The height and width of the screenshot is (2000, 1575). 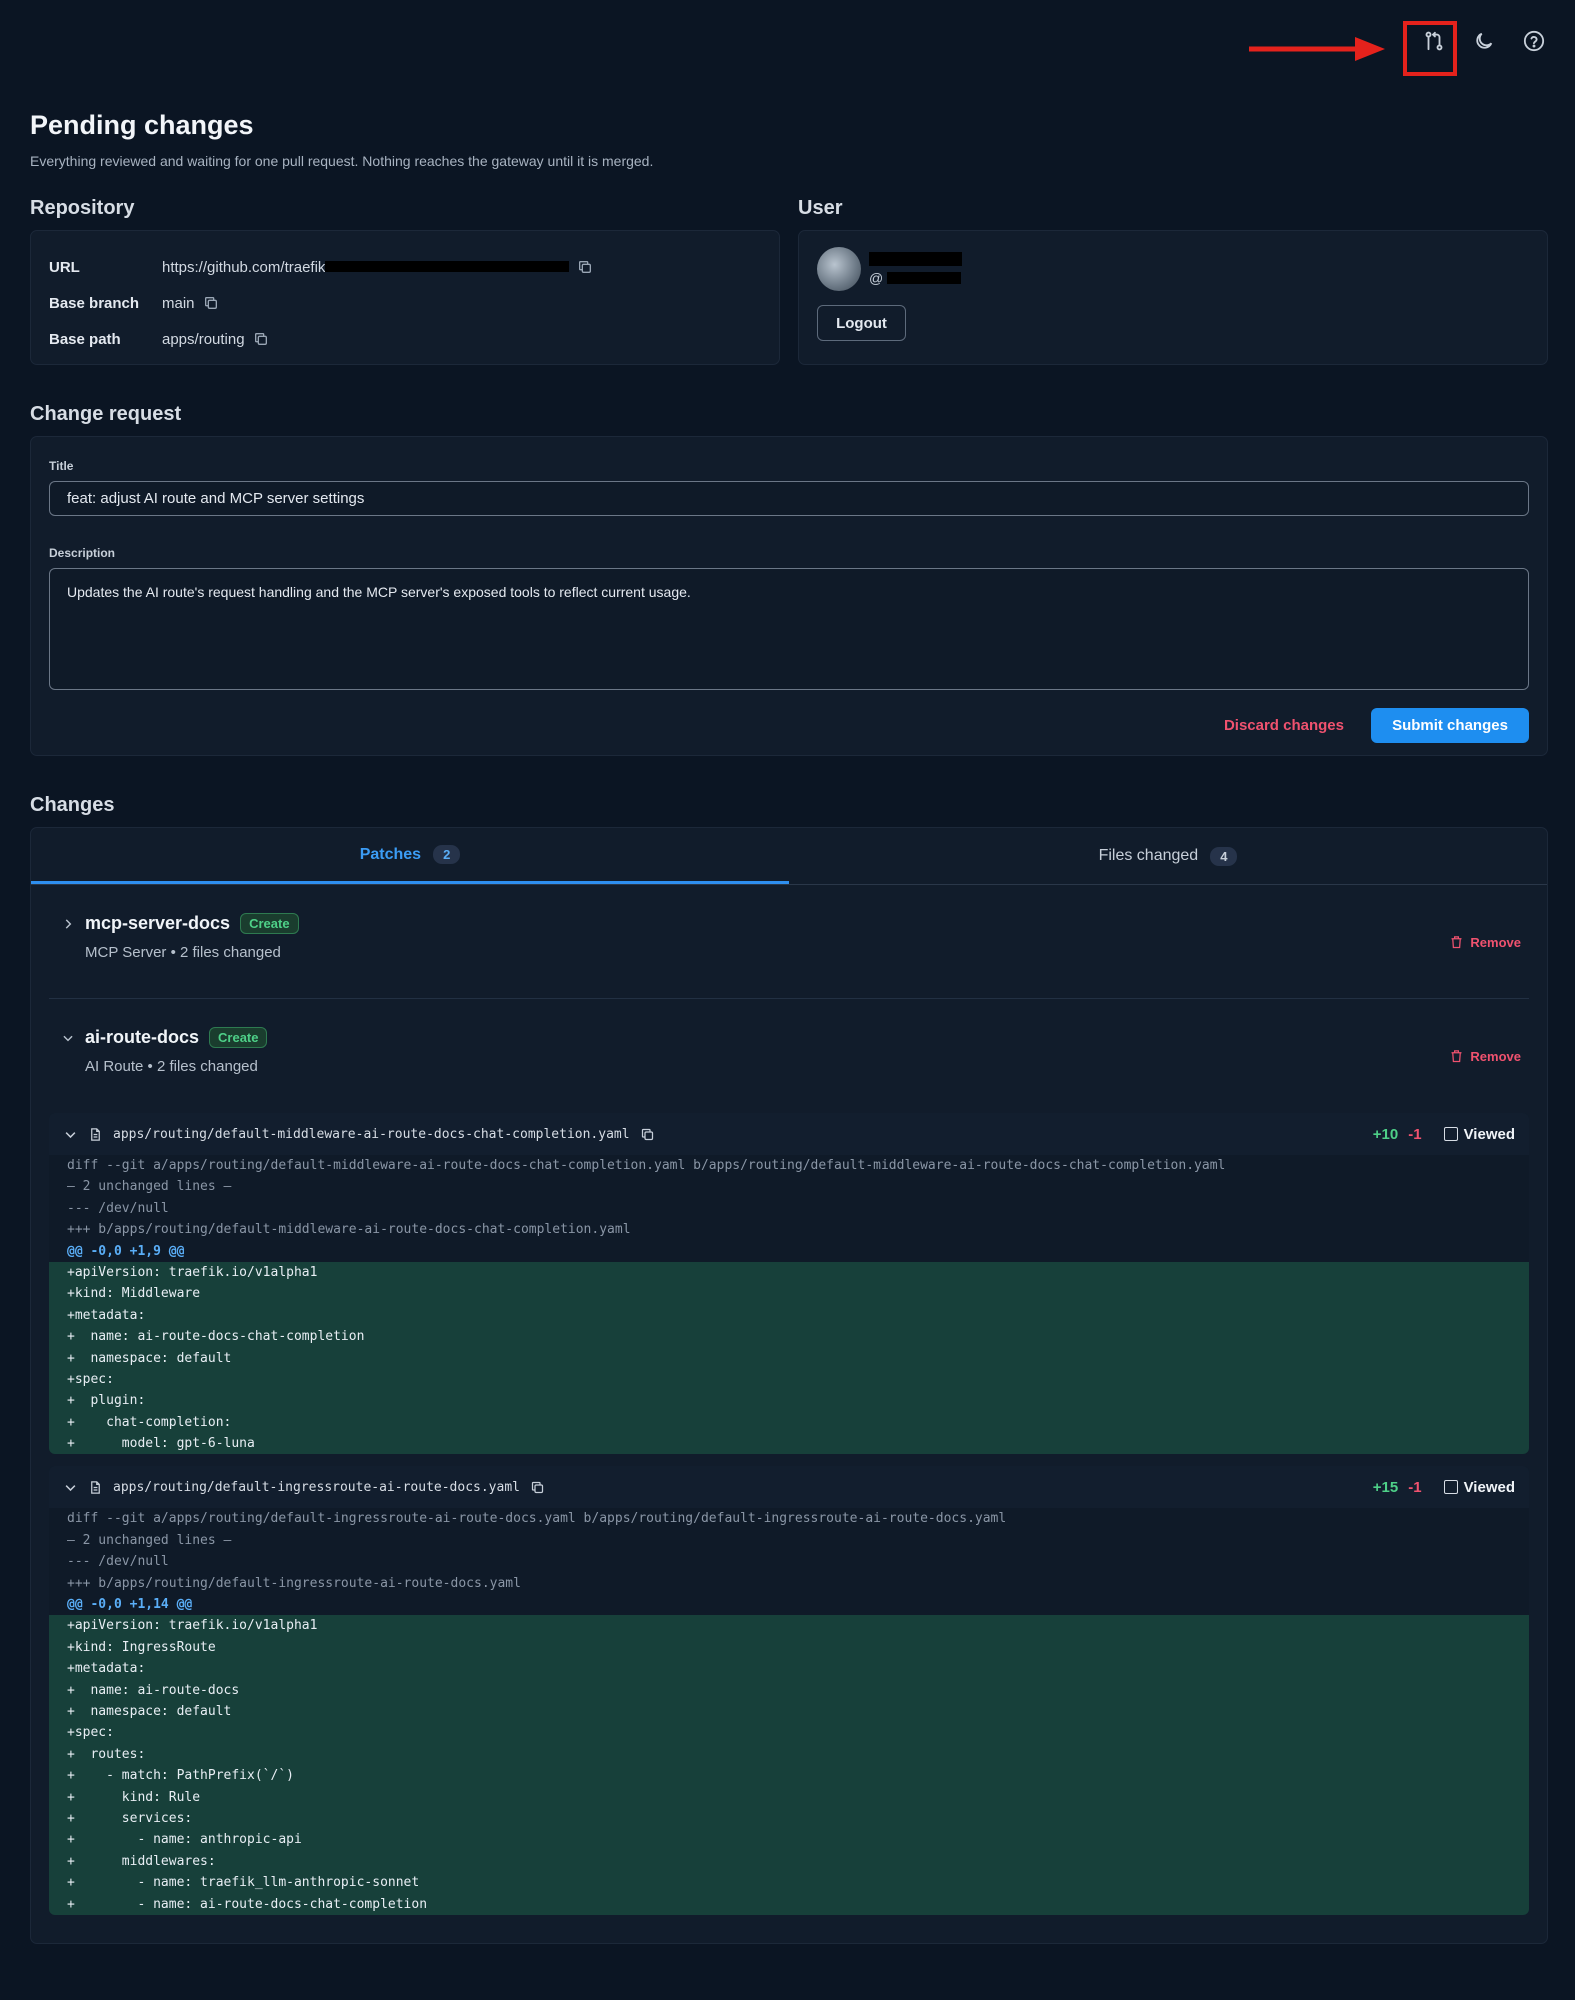 What do you see at coordinates (820, 208) in the screenshot?
I see `user-heading: User` at bounding box center [820, 208].